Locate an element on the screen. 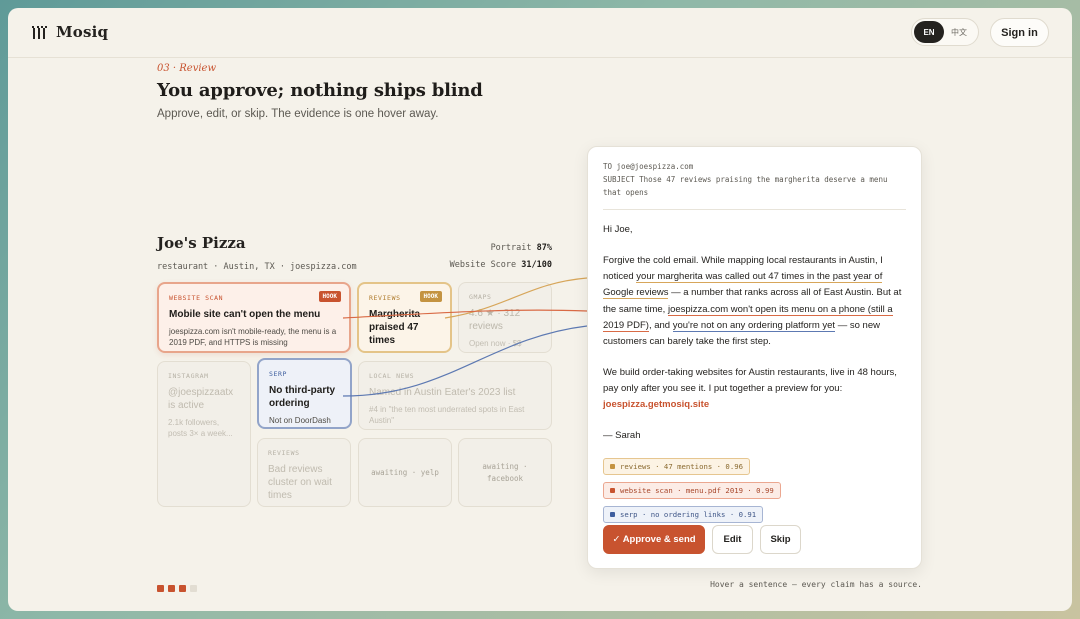  card-tag: GMAPS is located at coordinates (480, 297).